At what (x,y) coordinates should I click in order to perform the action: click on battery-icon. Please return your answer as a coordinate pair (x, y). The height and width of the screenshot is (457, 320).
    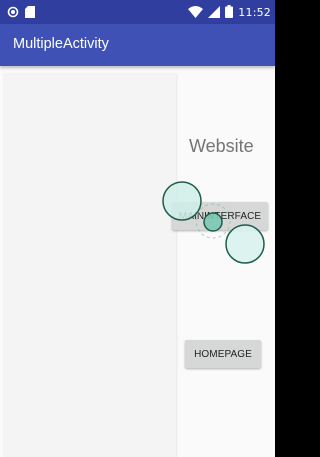
    Looking at the image, I should click on (229, 12).